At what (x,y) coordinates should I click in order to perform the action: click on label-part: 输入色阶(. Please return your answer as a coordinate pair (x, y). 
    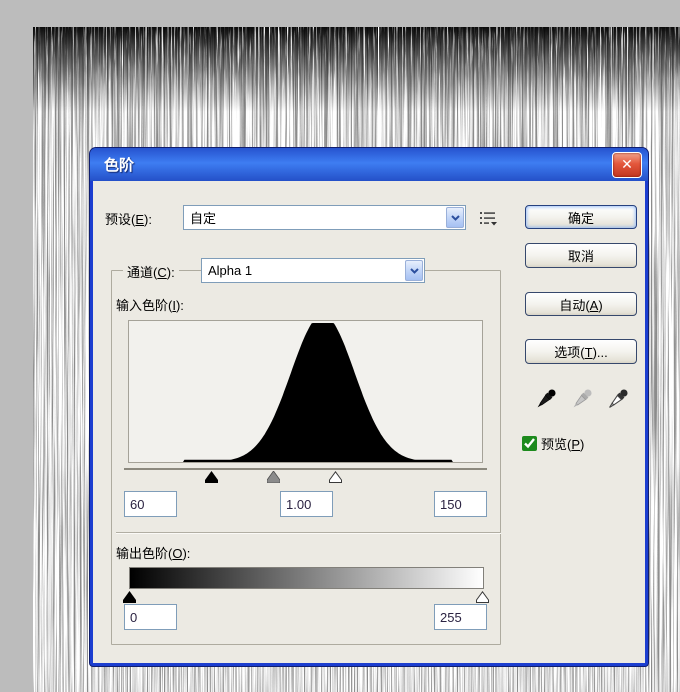
    Looking at the image, I should click on (144, 305).